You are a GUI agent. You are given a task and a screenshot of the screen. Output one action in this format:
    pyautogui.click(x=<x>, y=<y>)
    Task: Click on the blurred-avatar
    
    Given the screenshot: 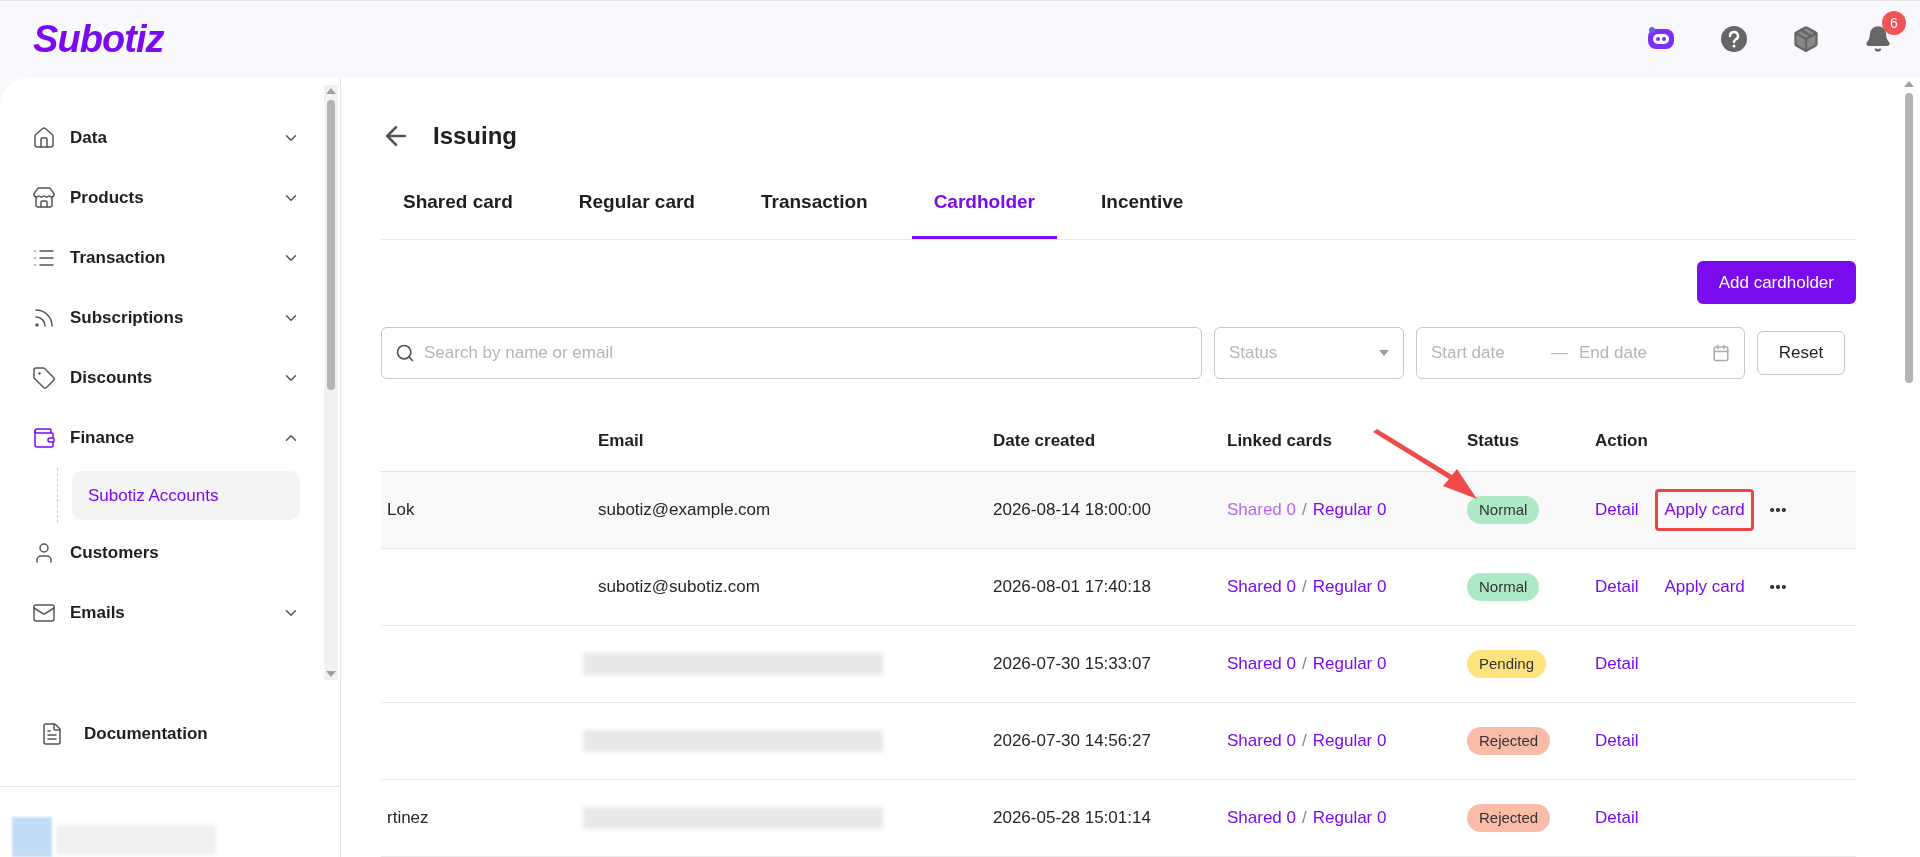 What is the action you would take?
    pyautogui.click(x=32, y=837)
    